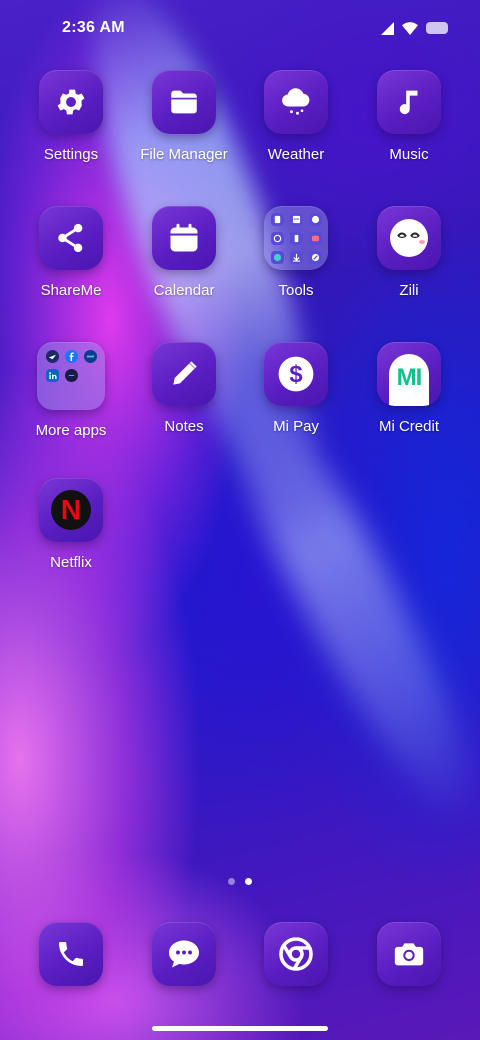  What do you see at coordinates (409, 954) in the screenshot?
I see `camera-icon` at bounding box center [409, 954].